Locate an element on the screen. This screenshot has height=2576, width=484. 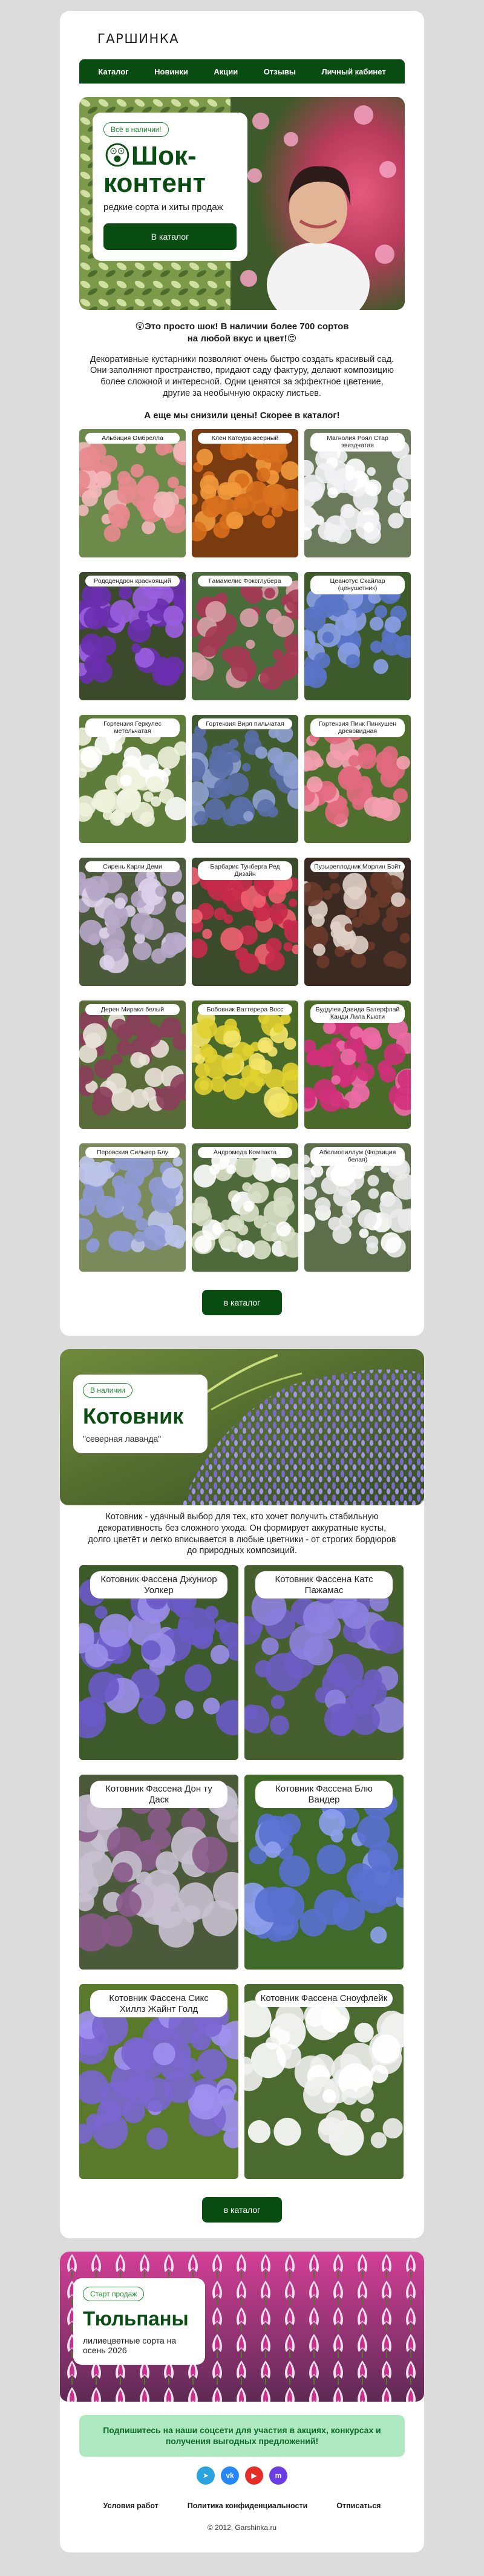
kotovnik-label: Котовник Фассена Катс Пажамас is located at coordinates (324, 1584).